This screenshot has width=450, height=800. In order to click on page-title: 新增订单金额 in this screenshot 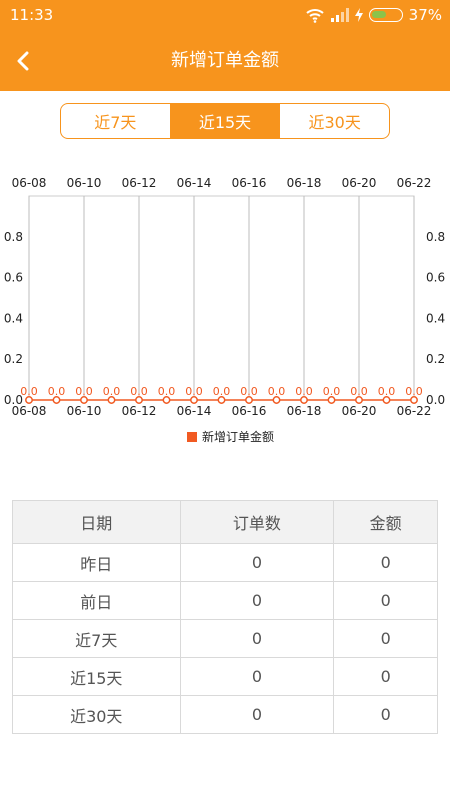, I will do `click(225, 60)`.